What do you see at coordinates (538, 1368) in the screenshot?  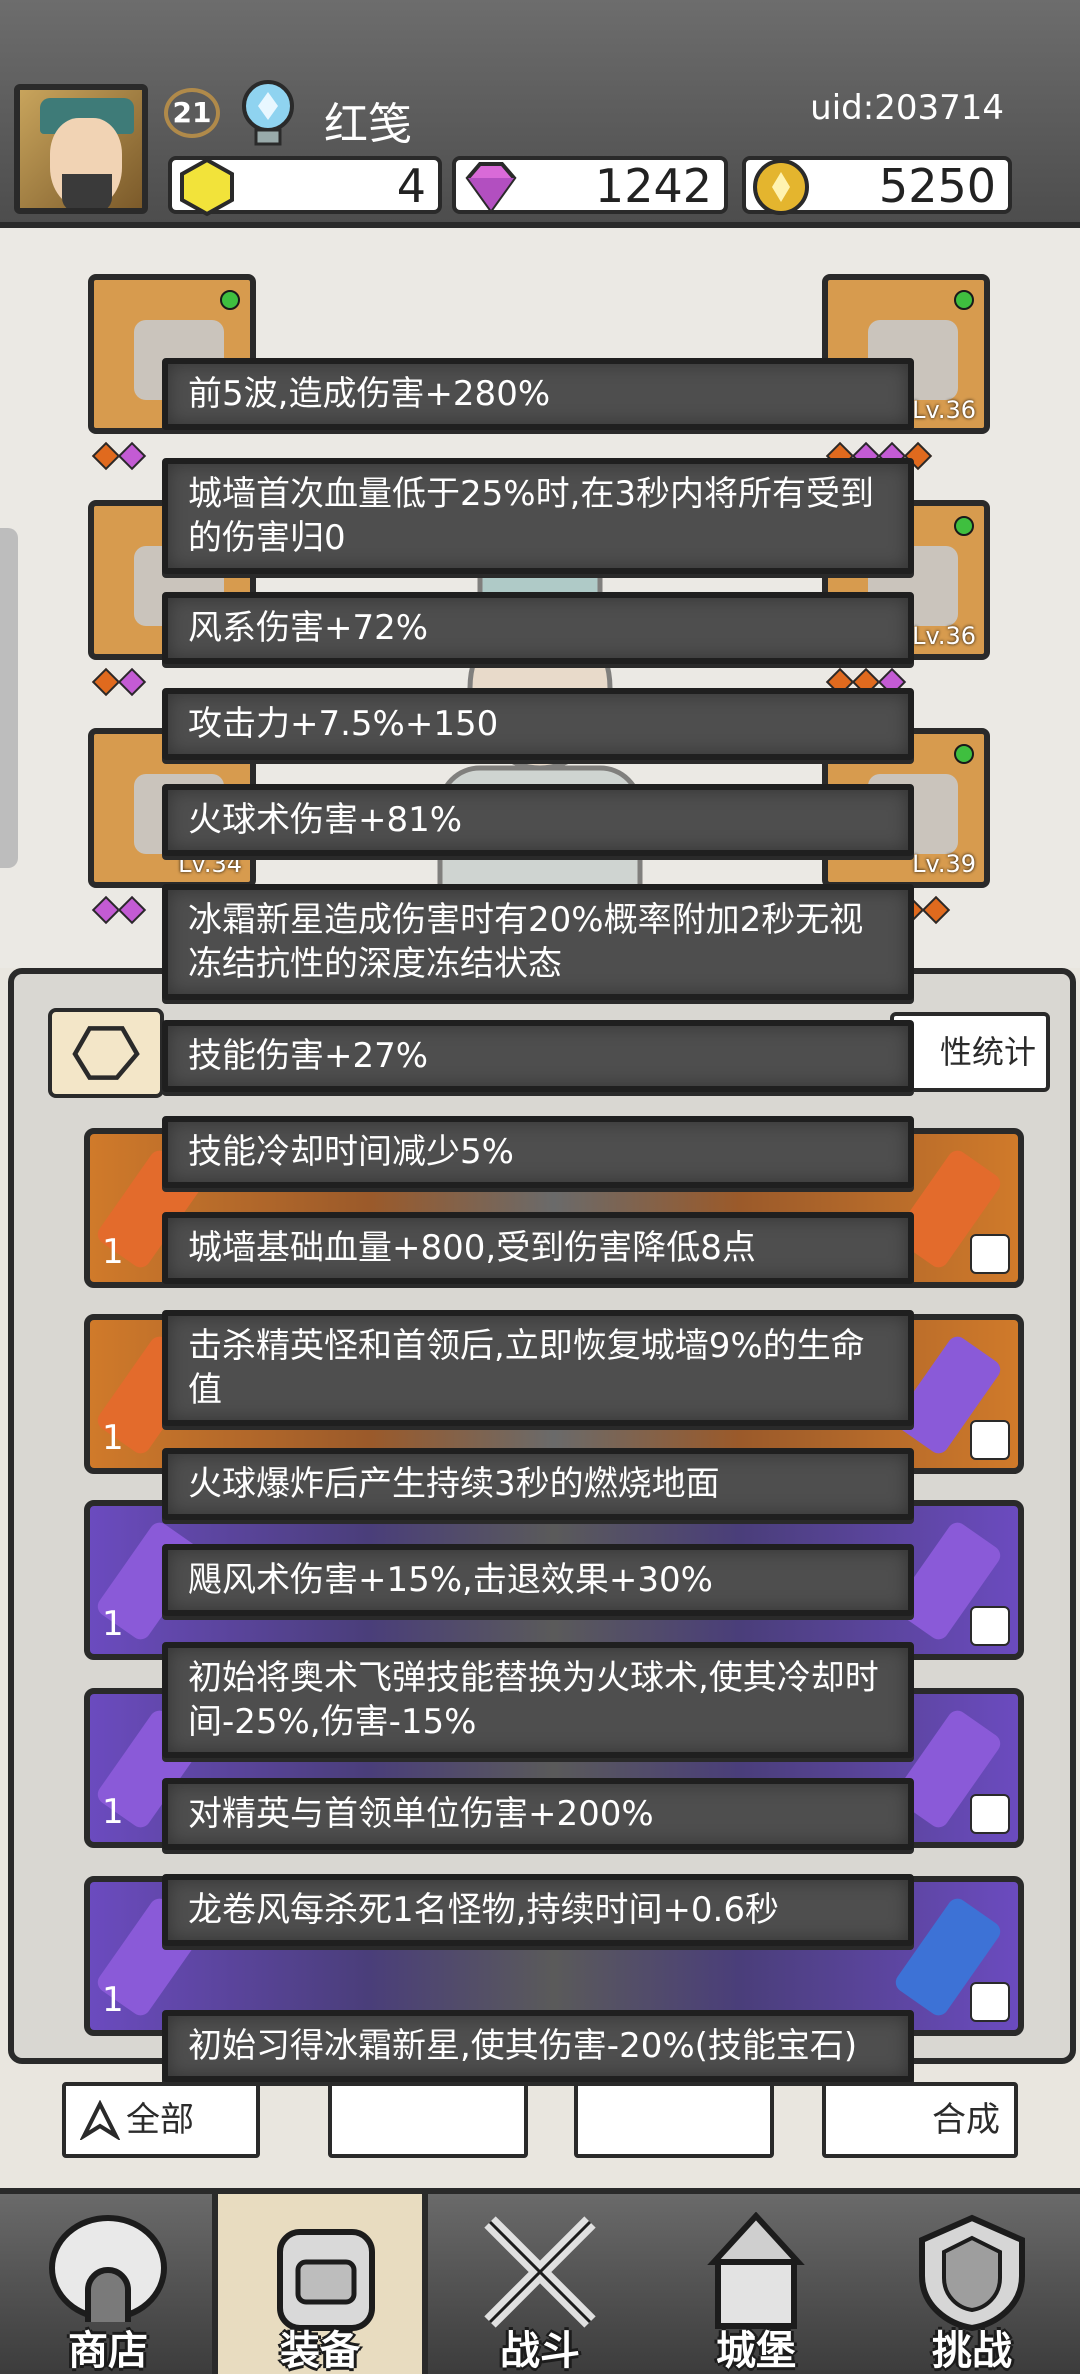 I see `effect-line: 击杀精英怪和首领后,立即恢复城墙9%的生命值` at bounding box center [538, 1368].